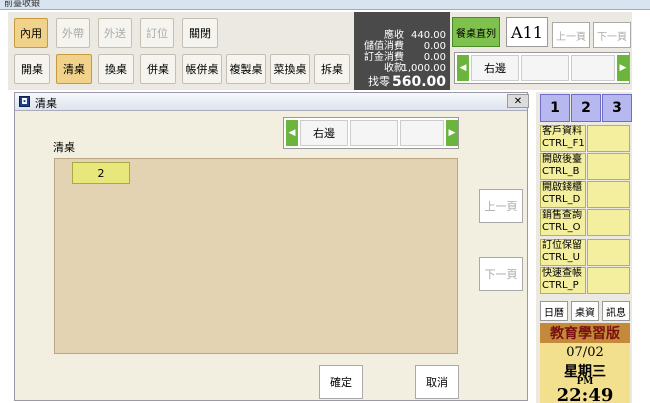  I want to click on area-selector: ◀ 右邊 ▶, so click(542, 68).